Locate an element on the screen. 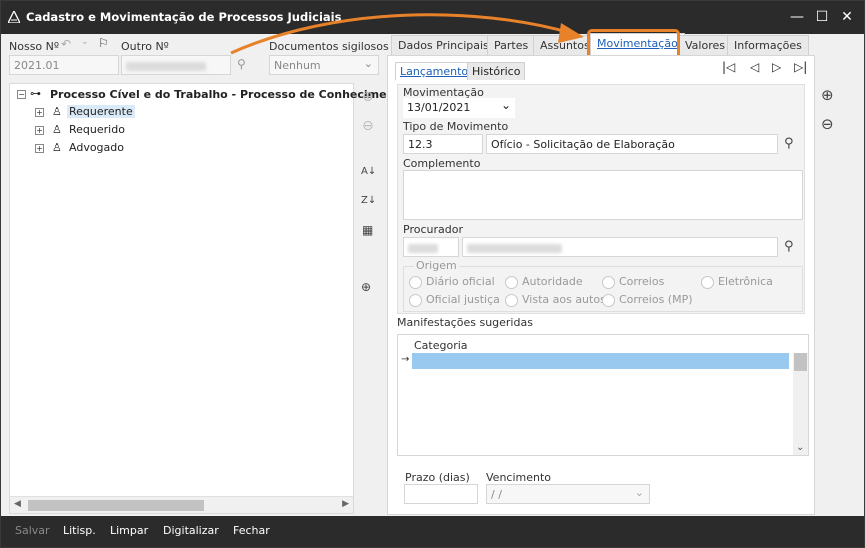 Image resolution: width=865 pixels, height=548 pixels. prazo-input is located at coordinates (441, 494).